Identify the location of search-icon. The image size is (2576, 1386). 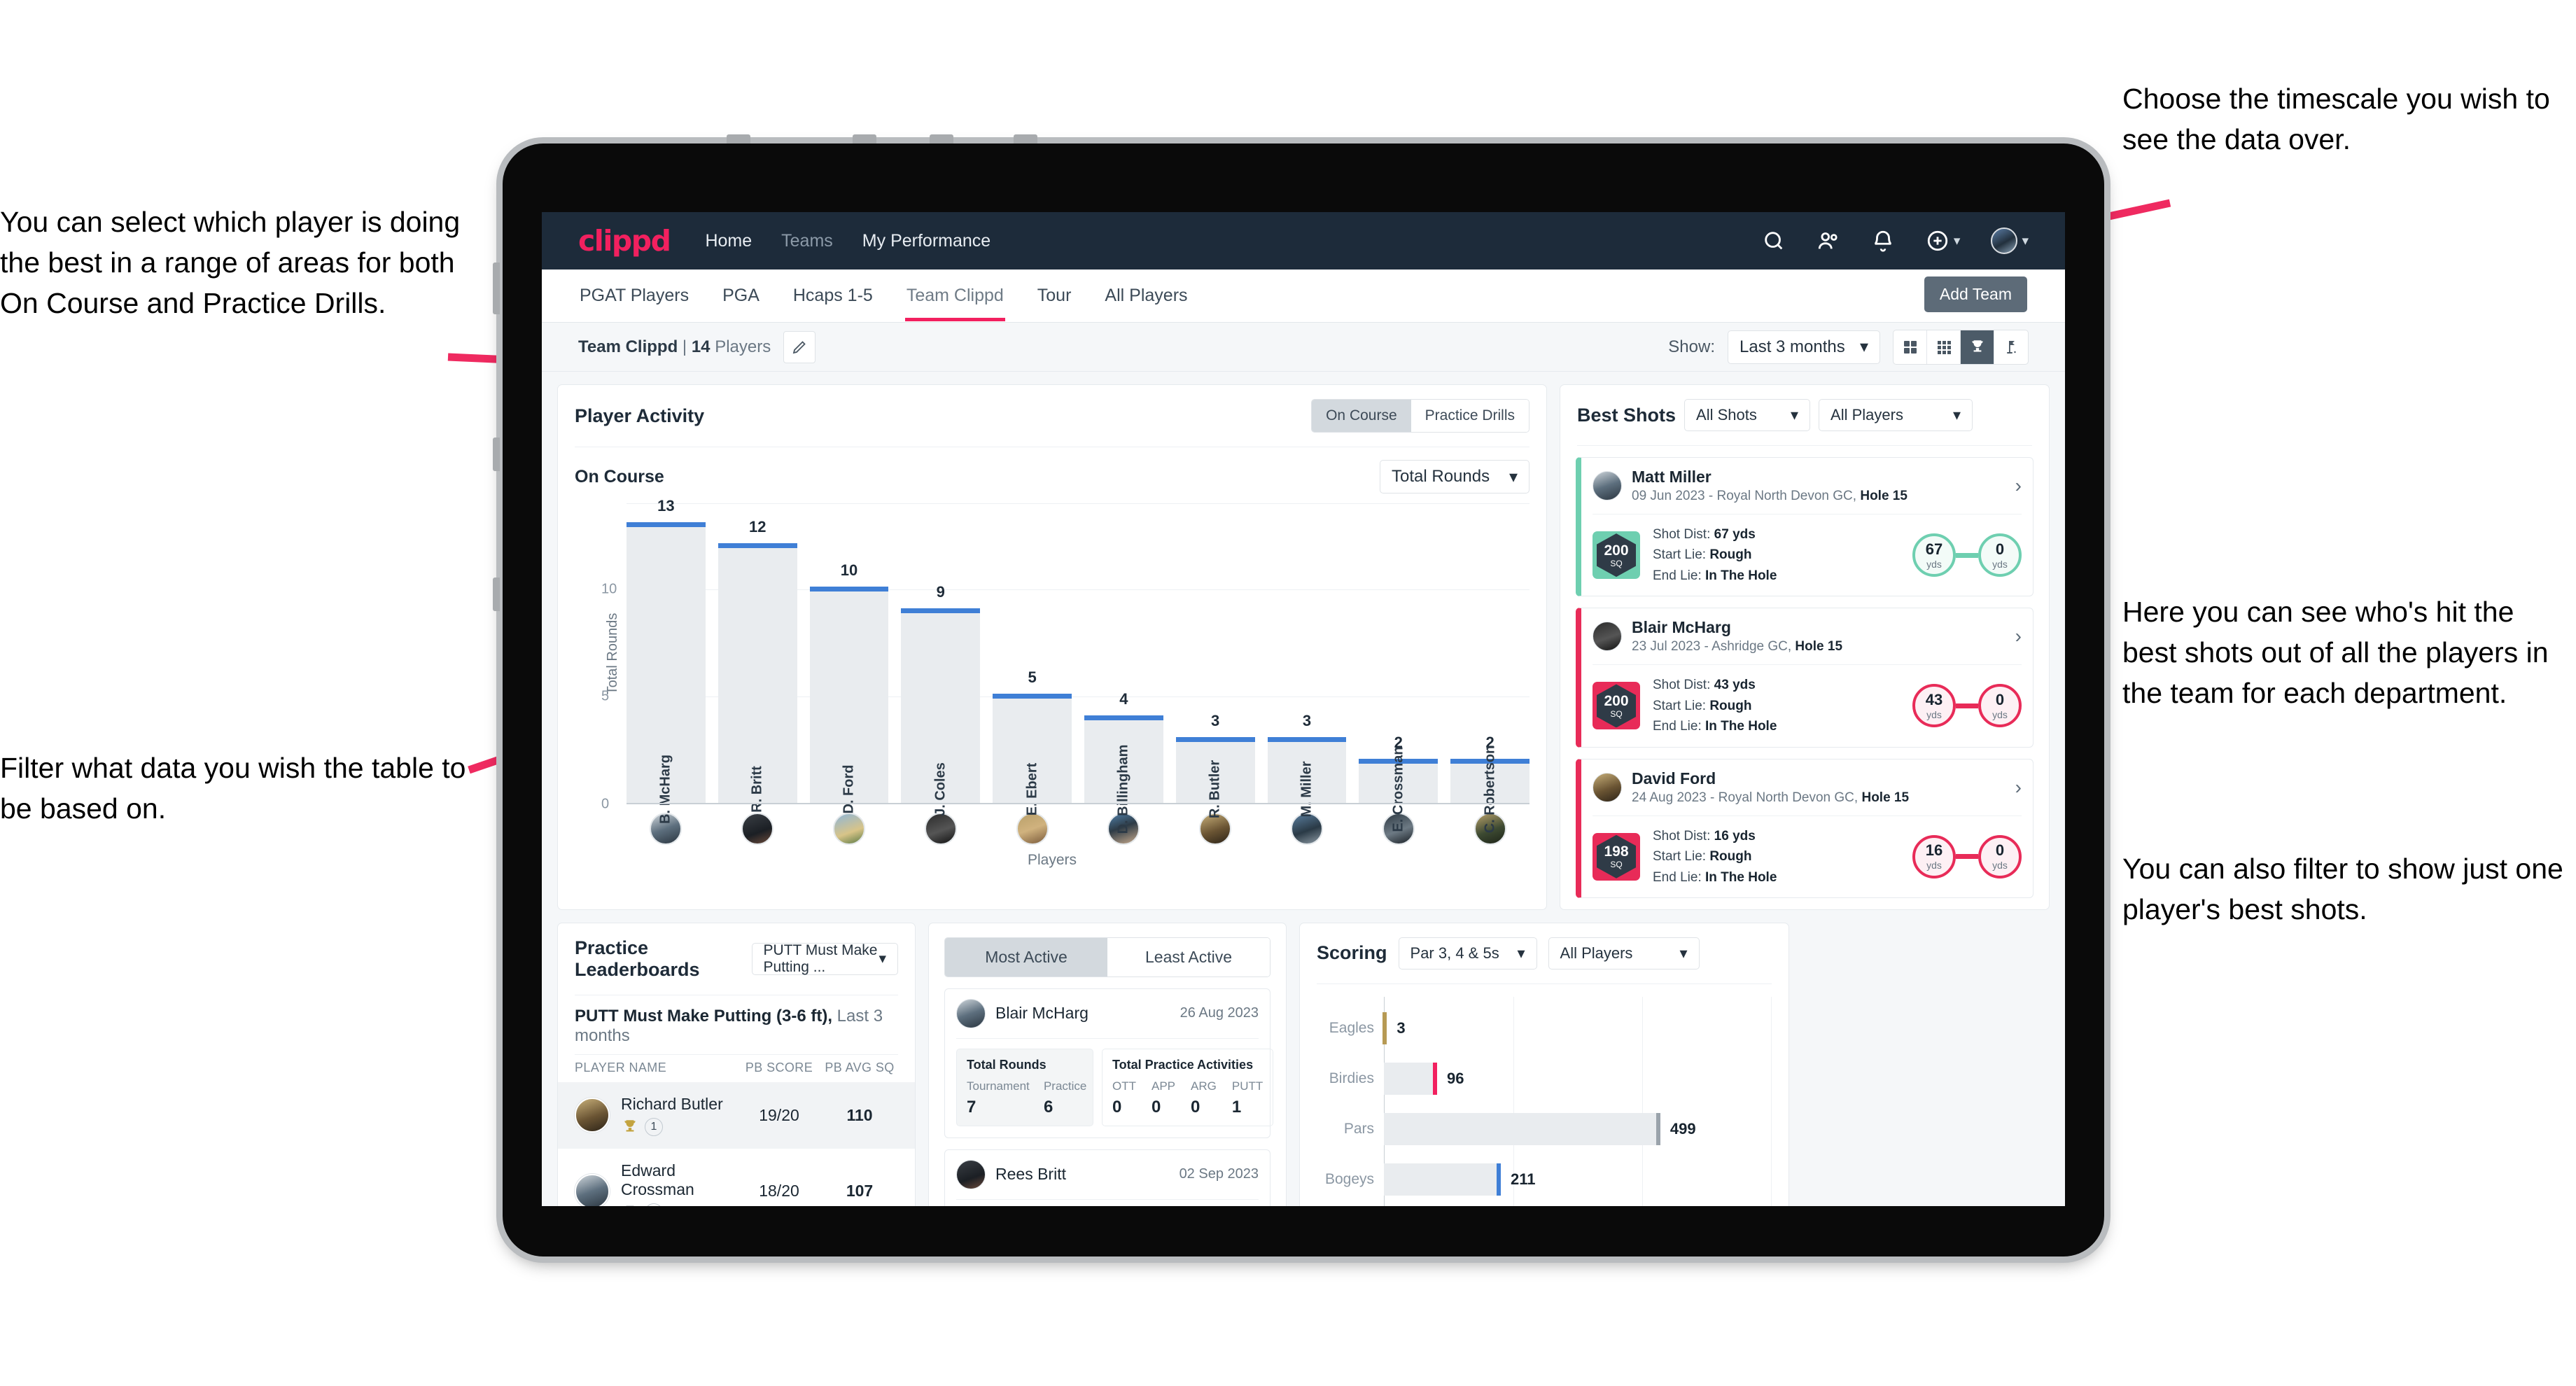
(1774, 241).